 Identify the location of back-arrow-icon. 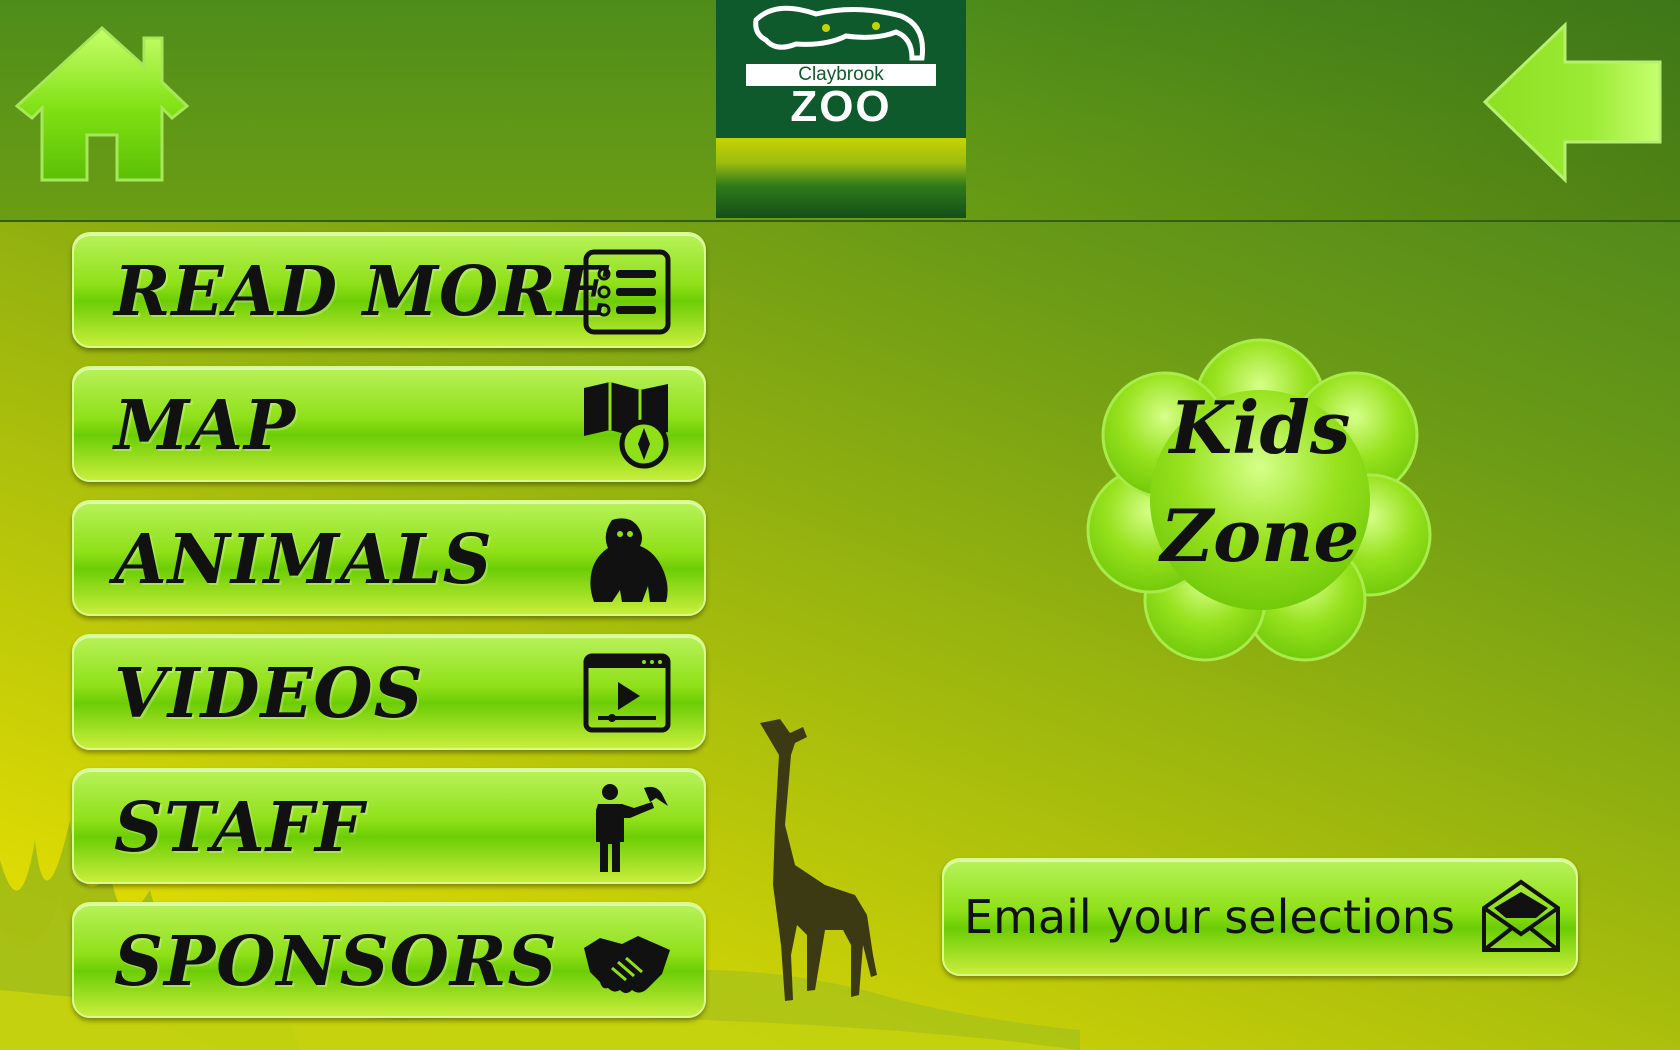
(1572, 102).